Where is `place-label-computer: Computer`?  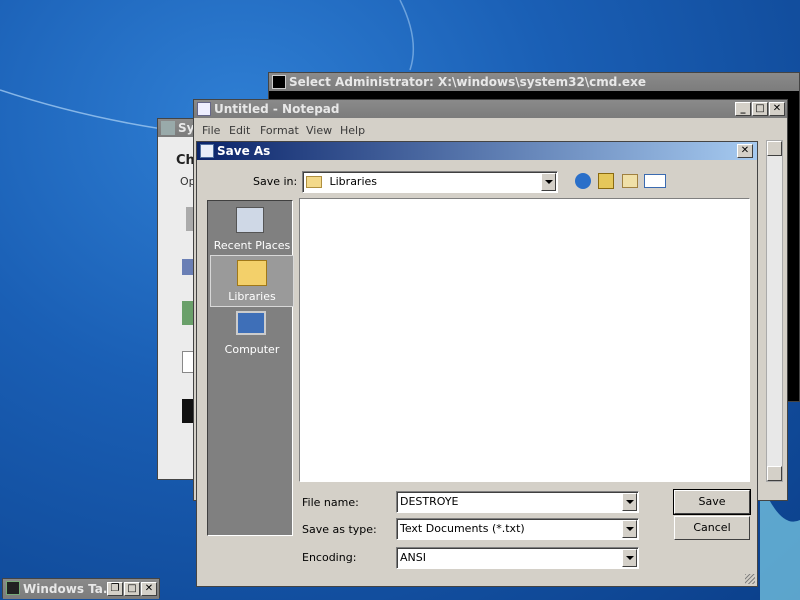 place-label-computer: Computer is located at coordinates (252, 349).